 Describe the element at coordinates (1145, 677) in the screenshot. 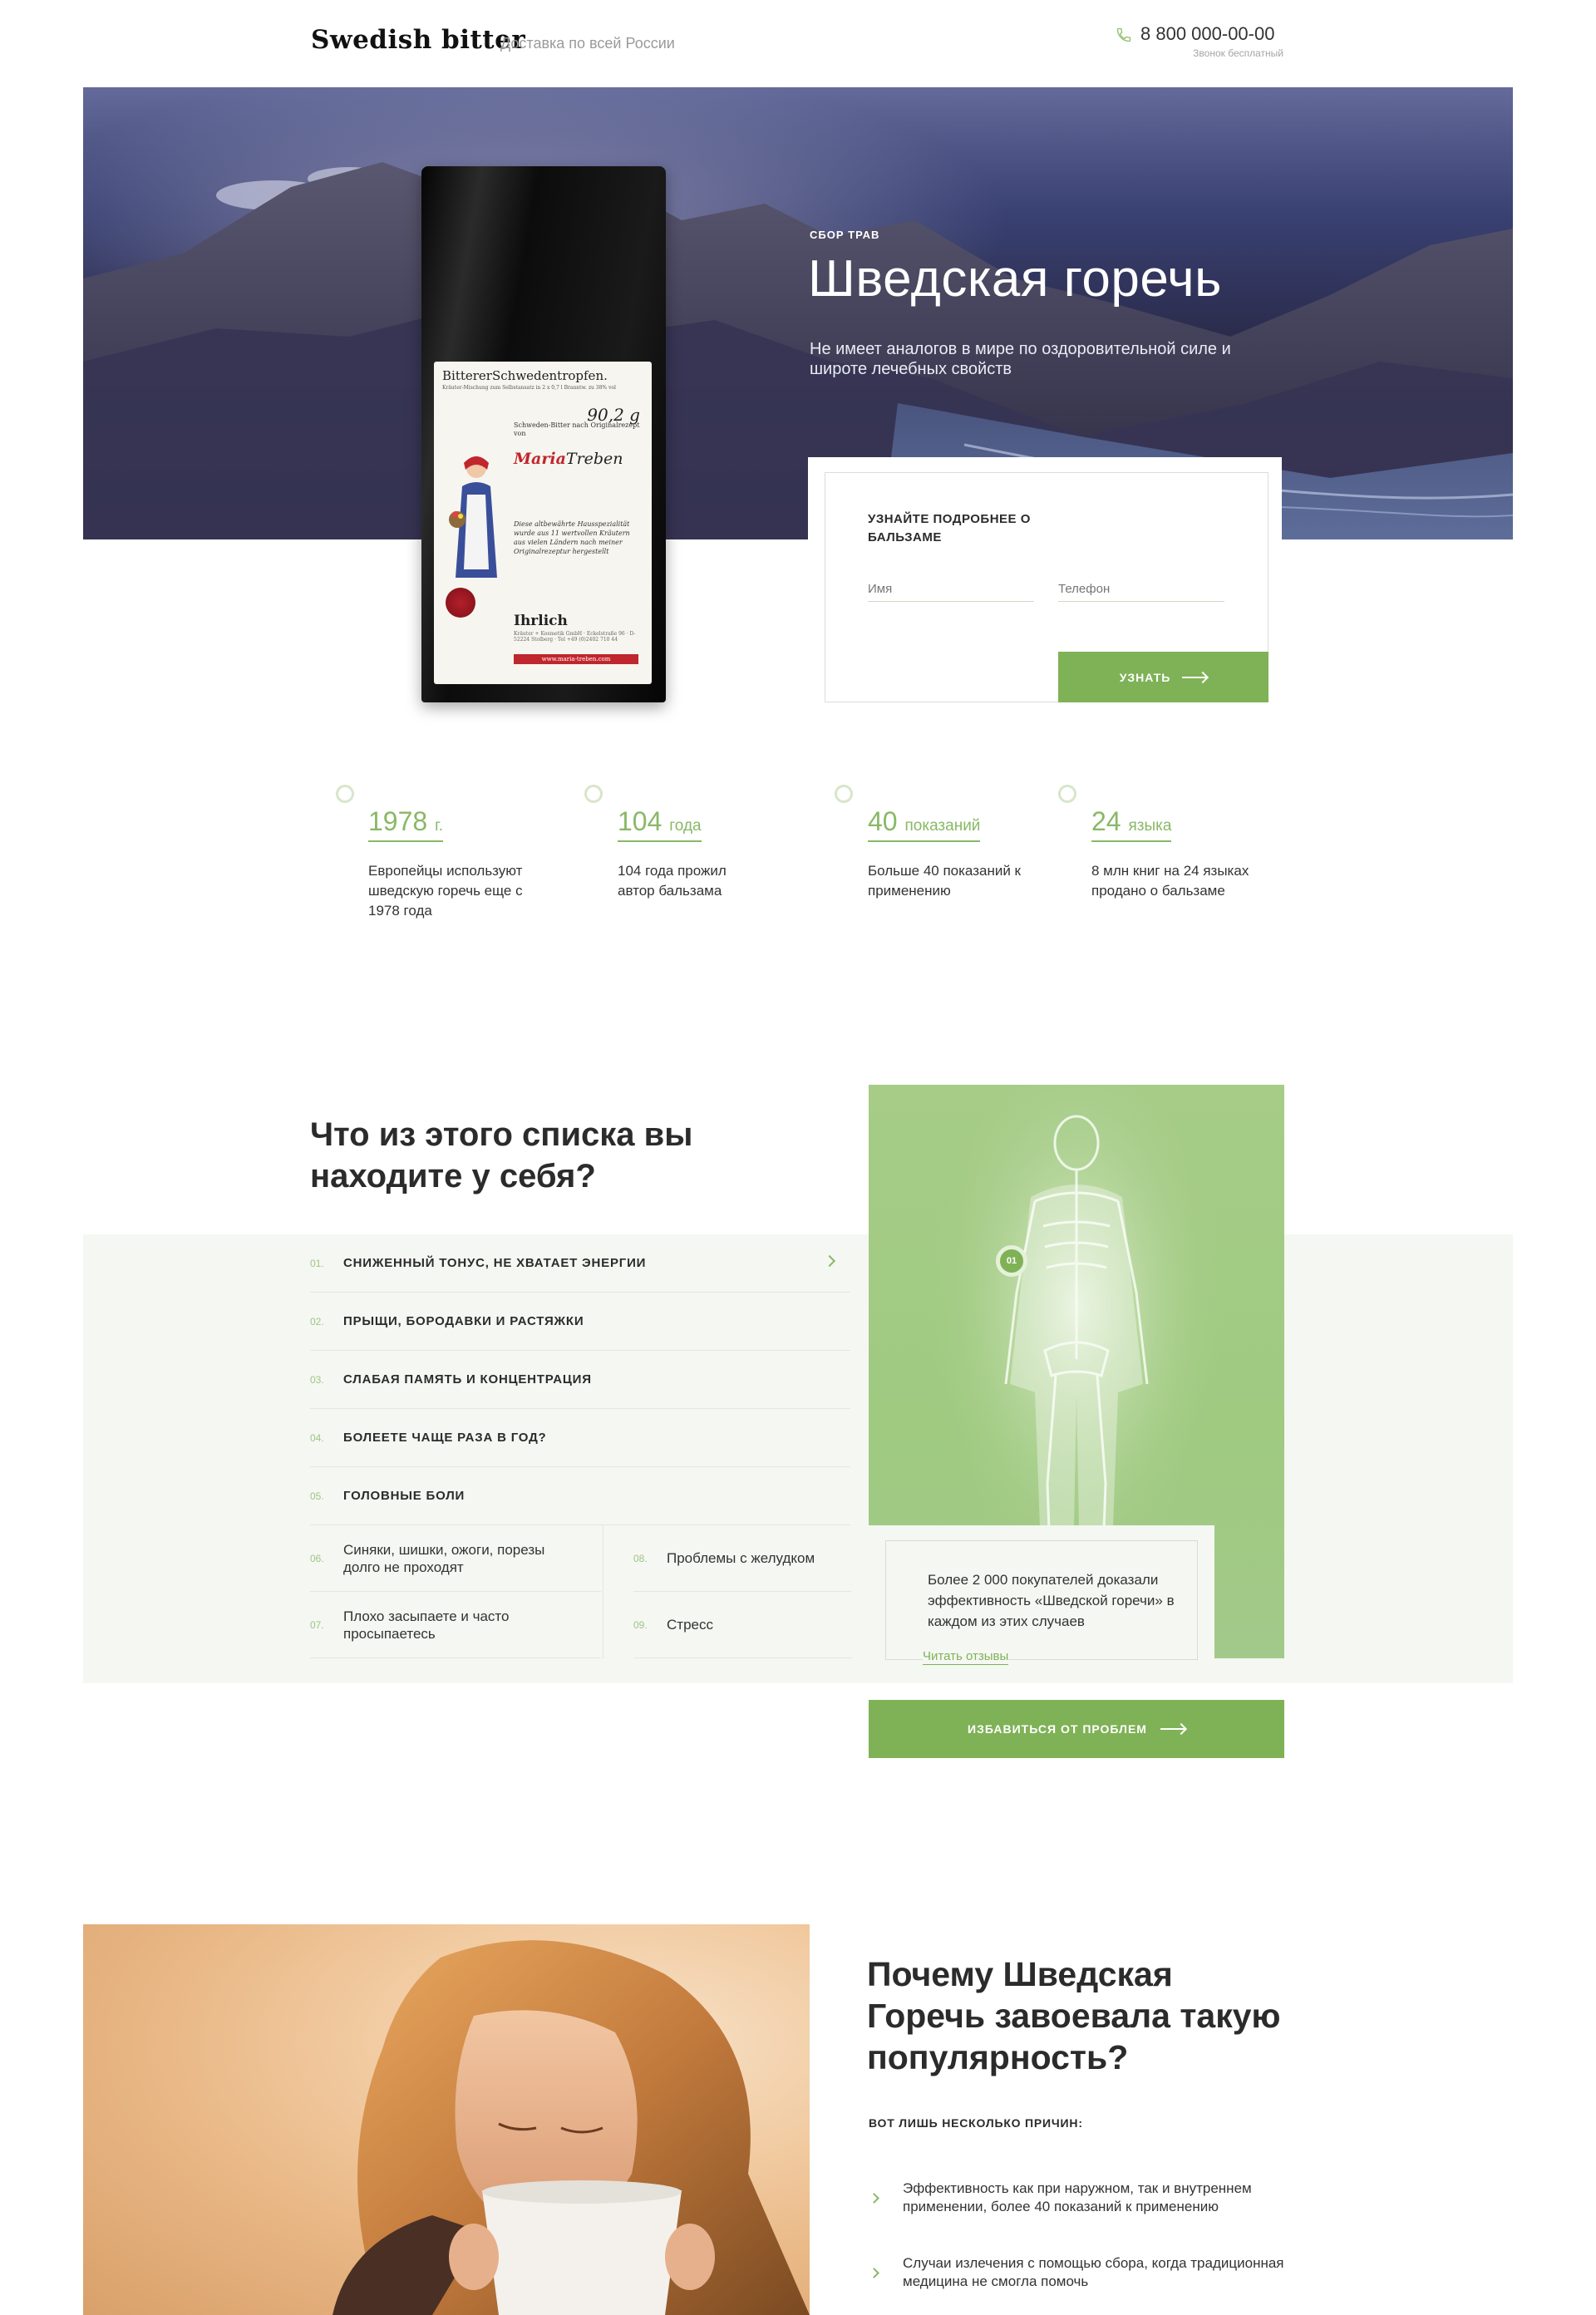

I see `submit-button-label: УЗНАТЬ` at that location.